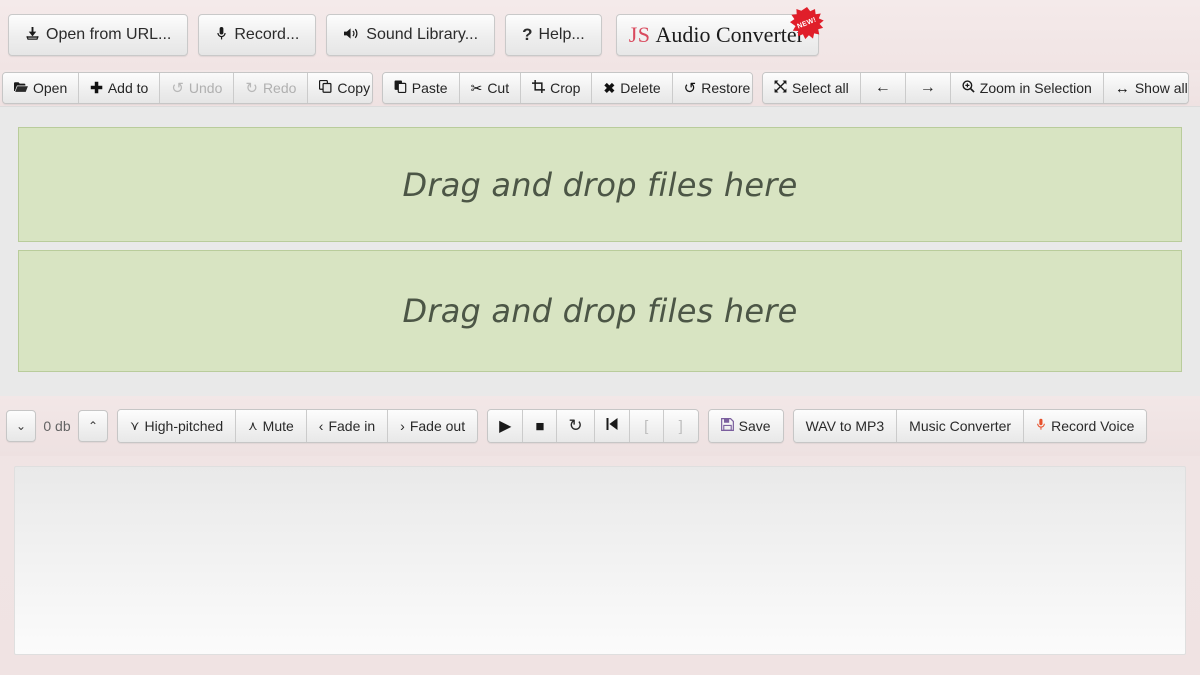 The height and width of the screenshot is (675, 1200). I want to click on wav-to-mp3-button: WAV to MP3, so click(845, 426).